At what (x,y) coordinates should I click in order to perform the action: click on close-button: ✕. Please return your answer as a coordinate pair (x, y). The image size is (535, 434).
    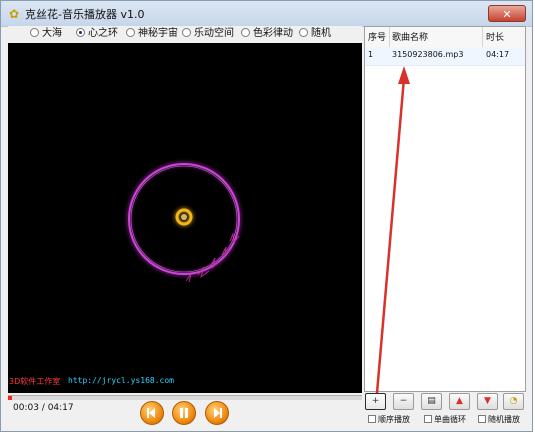
    Looking at the image, I should click on (507, 13).